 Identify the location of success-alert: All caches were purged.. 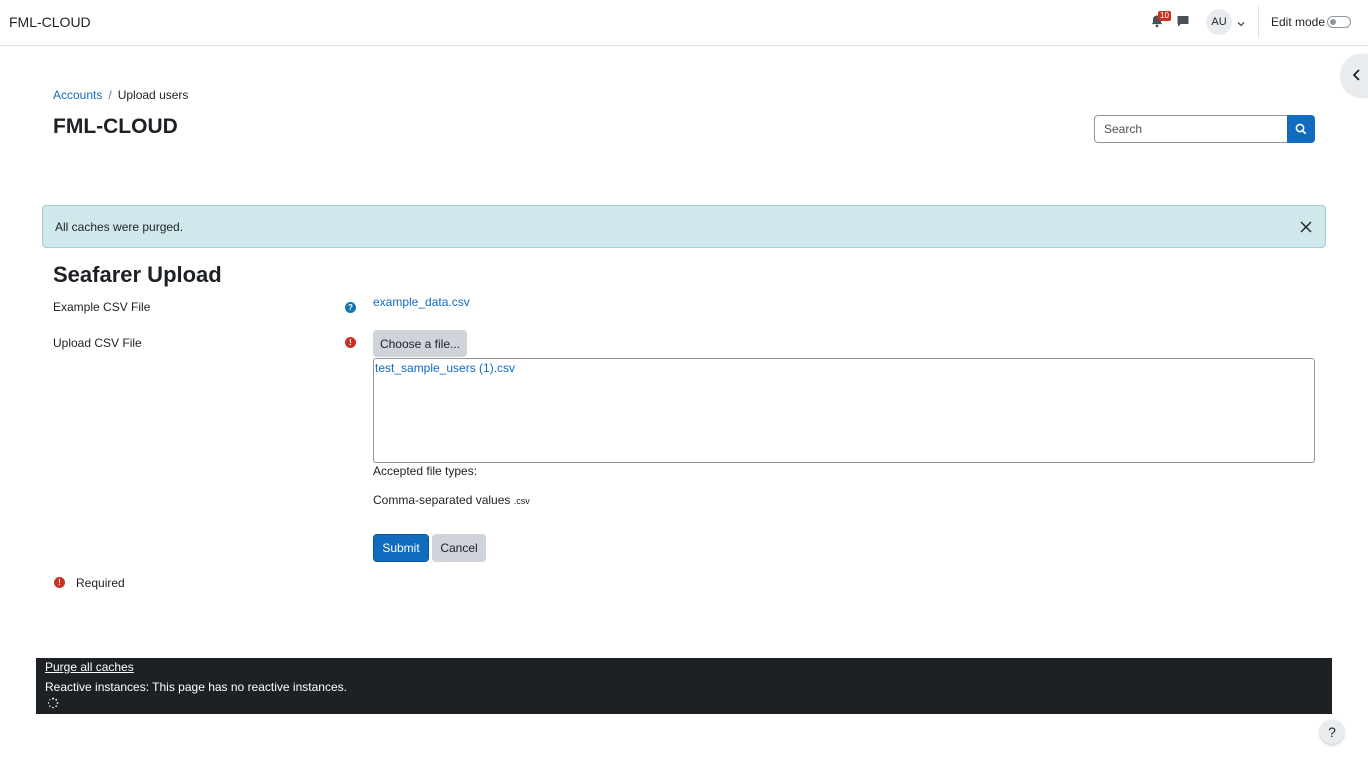
(684, 226).